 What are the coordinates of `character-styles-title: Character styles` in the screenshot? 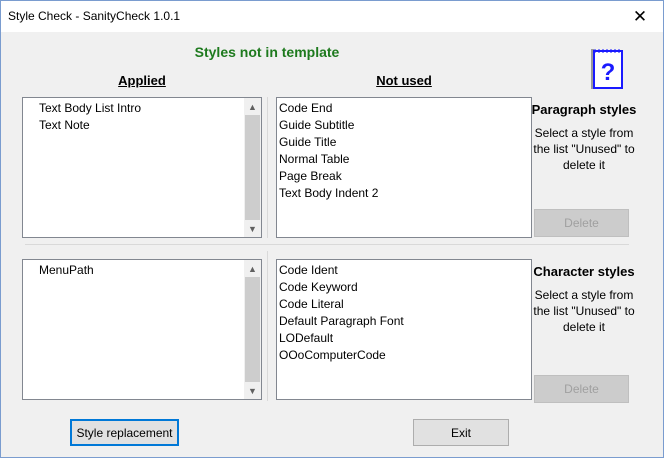 It's located at (584, 271).